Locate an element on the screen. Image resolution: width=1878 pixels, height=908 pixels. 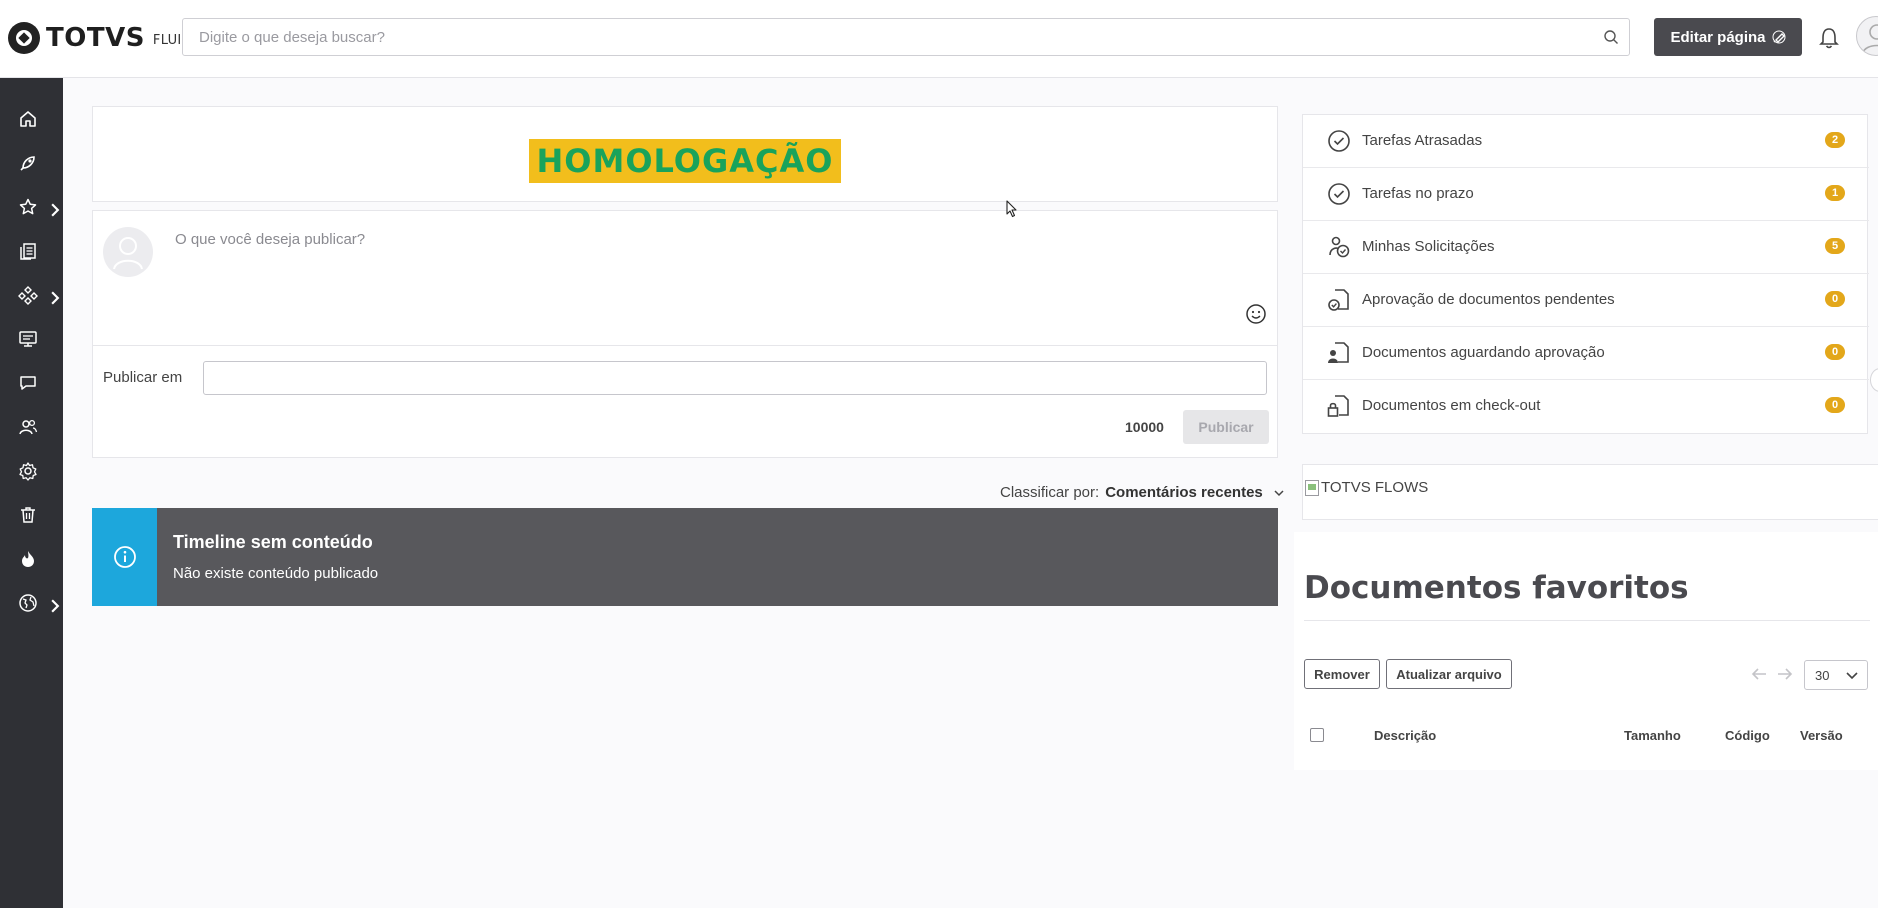
sidebar-item-home is located at coordinates (31, 119).